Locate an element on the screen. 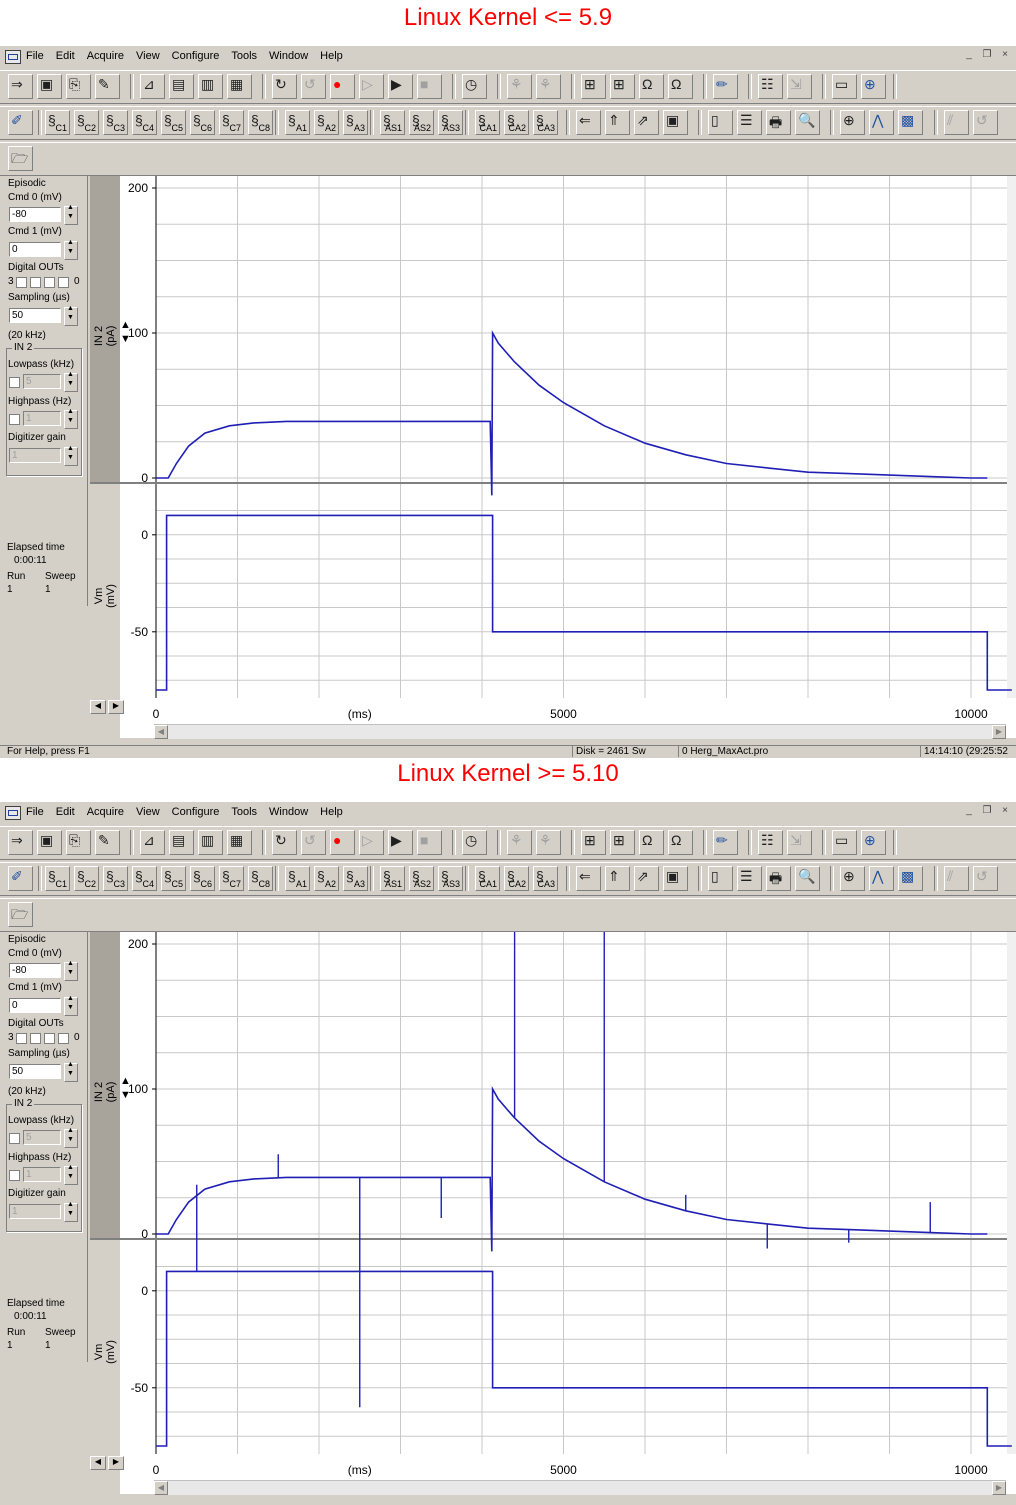  highpass-field: 1 is located at coordinates (42, 1174).